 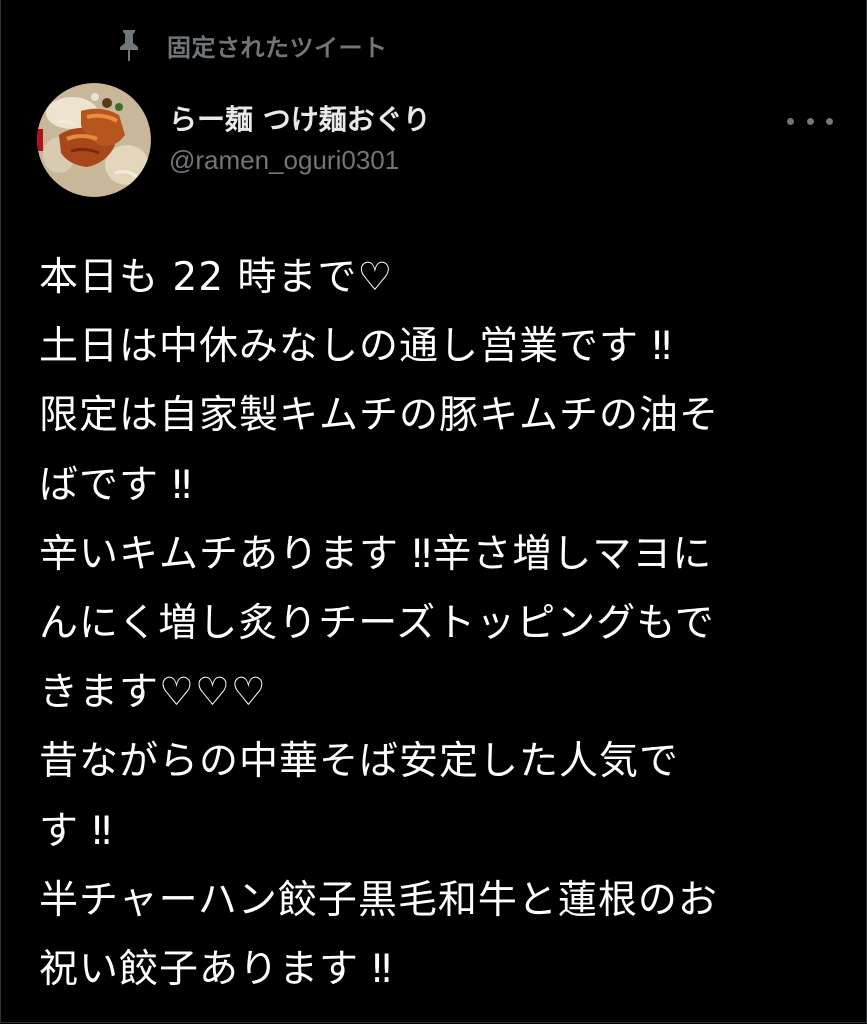 I want to click on author-info: らー麺 つけ麺おぐり @ramen_oguri0301, so click(x=300, y=139).